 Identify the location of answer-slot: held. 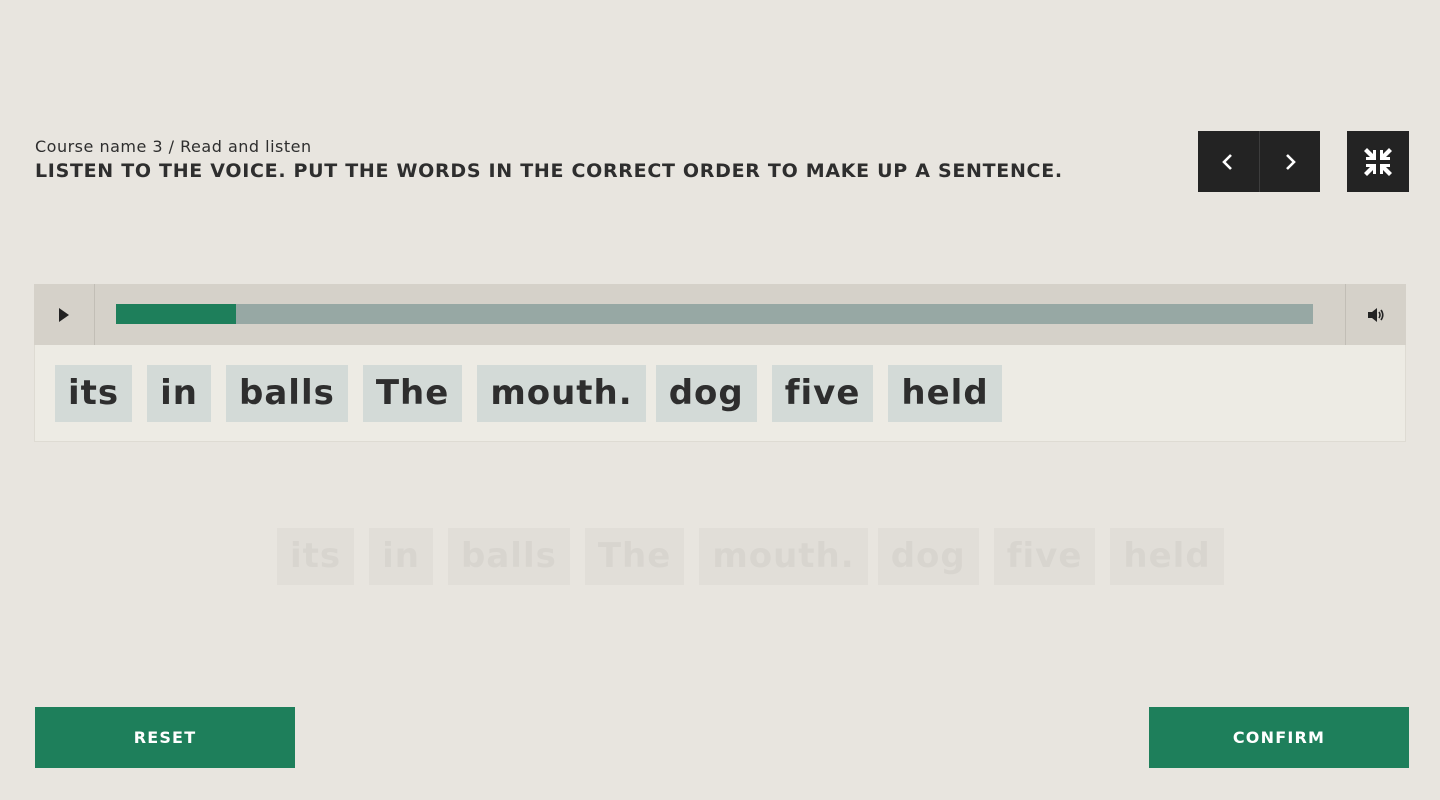
(1167, 556).